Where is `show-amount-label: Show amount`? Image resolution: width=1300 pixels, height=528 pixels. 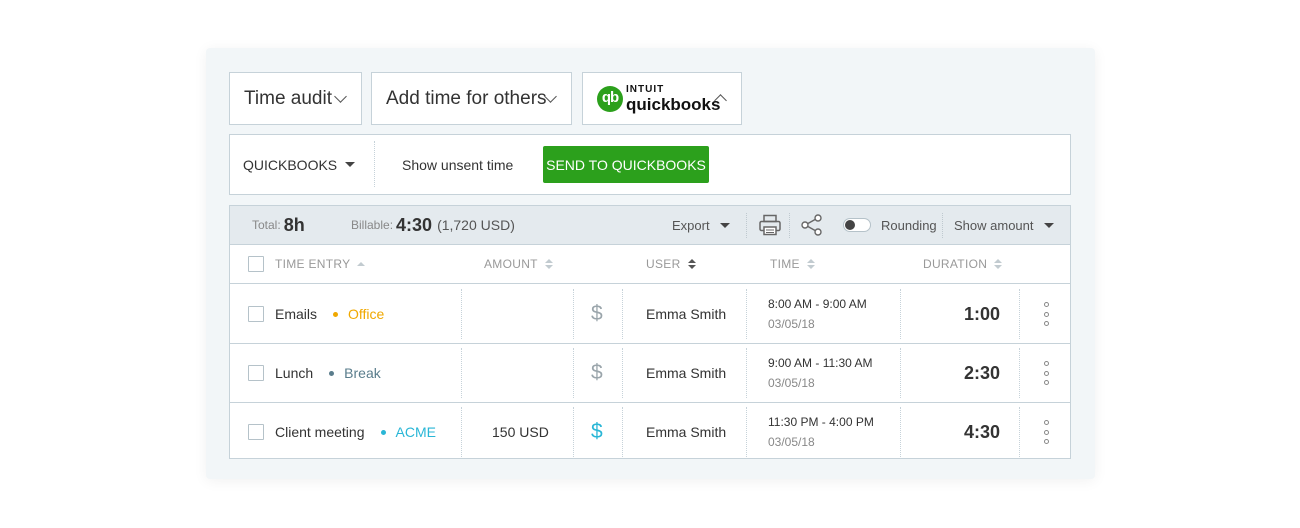 show-amount-label: Show amount is located at coordinates (994, 225).